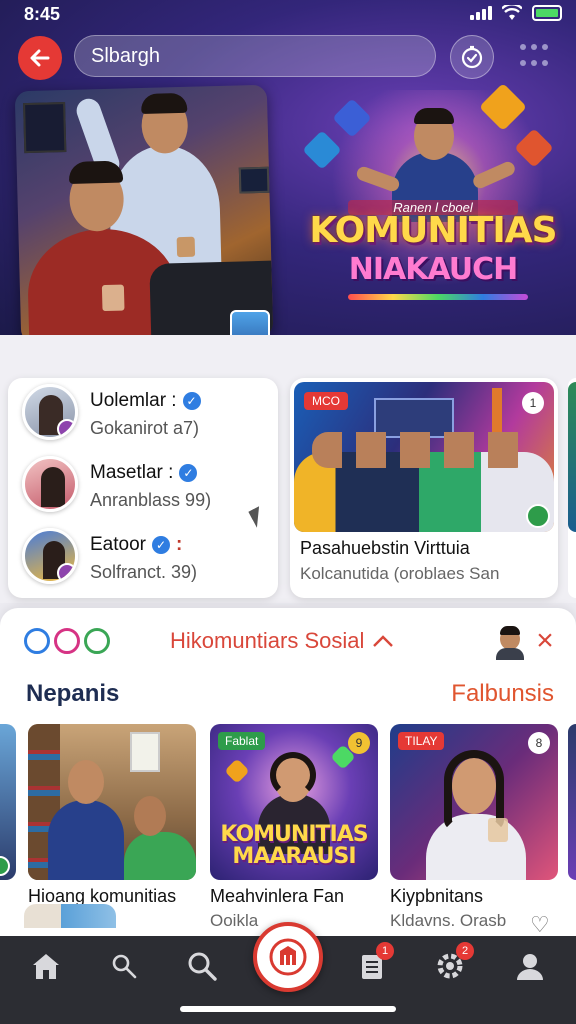  I want to click on status-time: 8:45, so click(42, 14).